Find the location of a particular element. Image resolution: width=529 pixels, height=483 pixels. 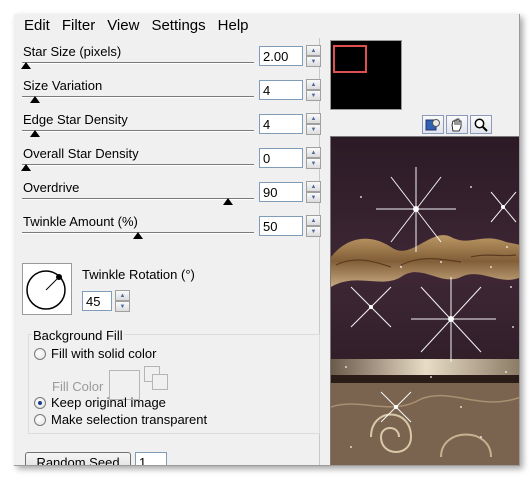

overall-star-density-spinner: ▲ ▼ is located at coordinates (313, 158).